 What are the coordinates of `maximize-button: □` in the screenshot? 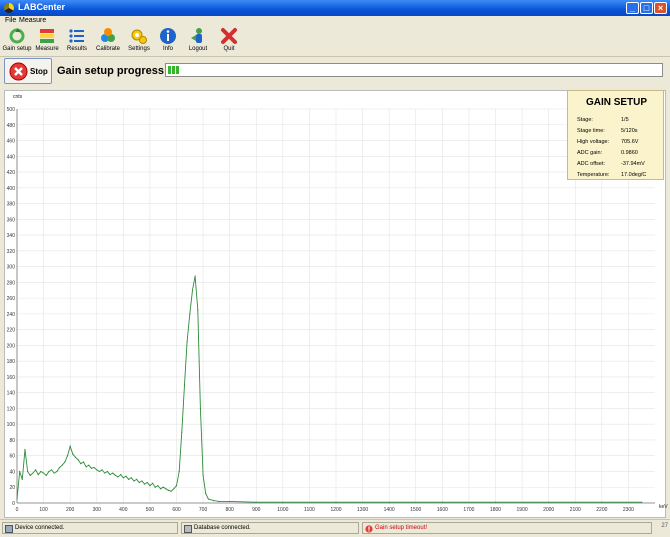 It's located at (646, 8).